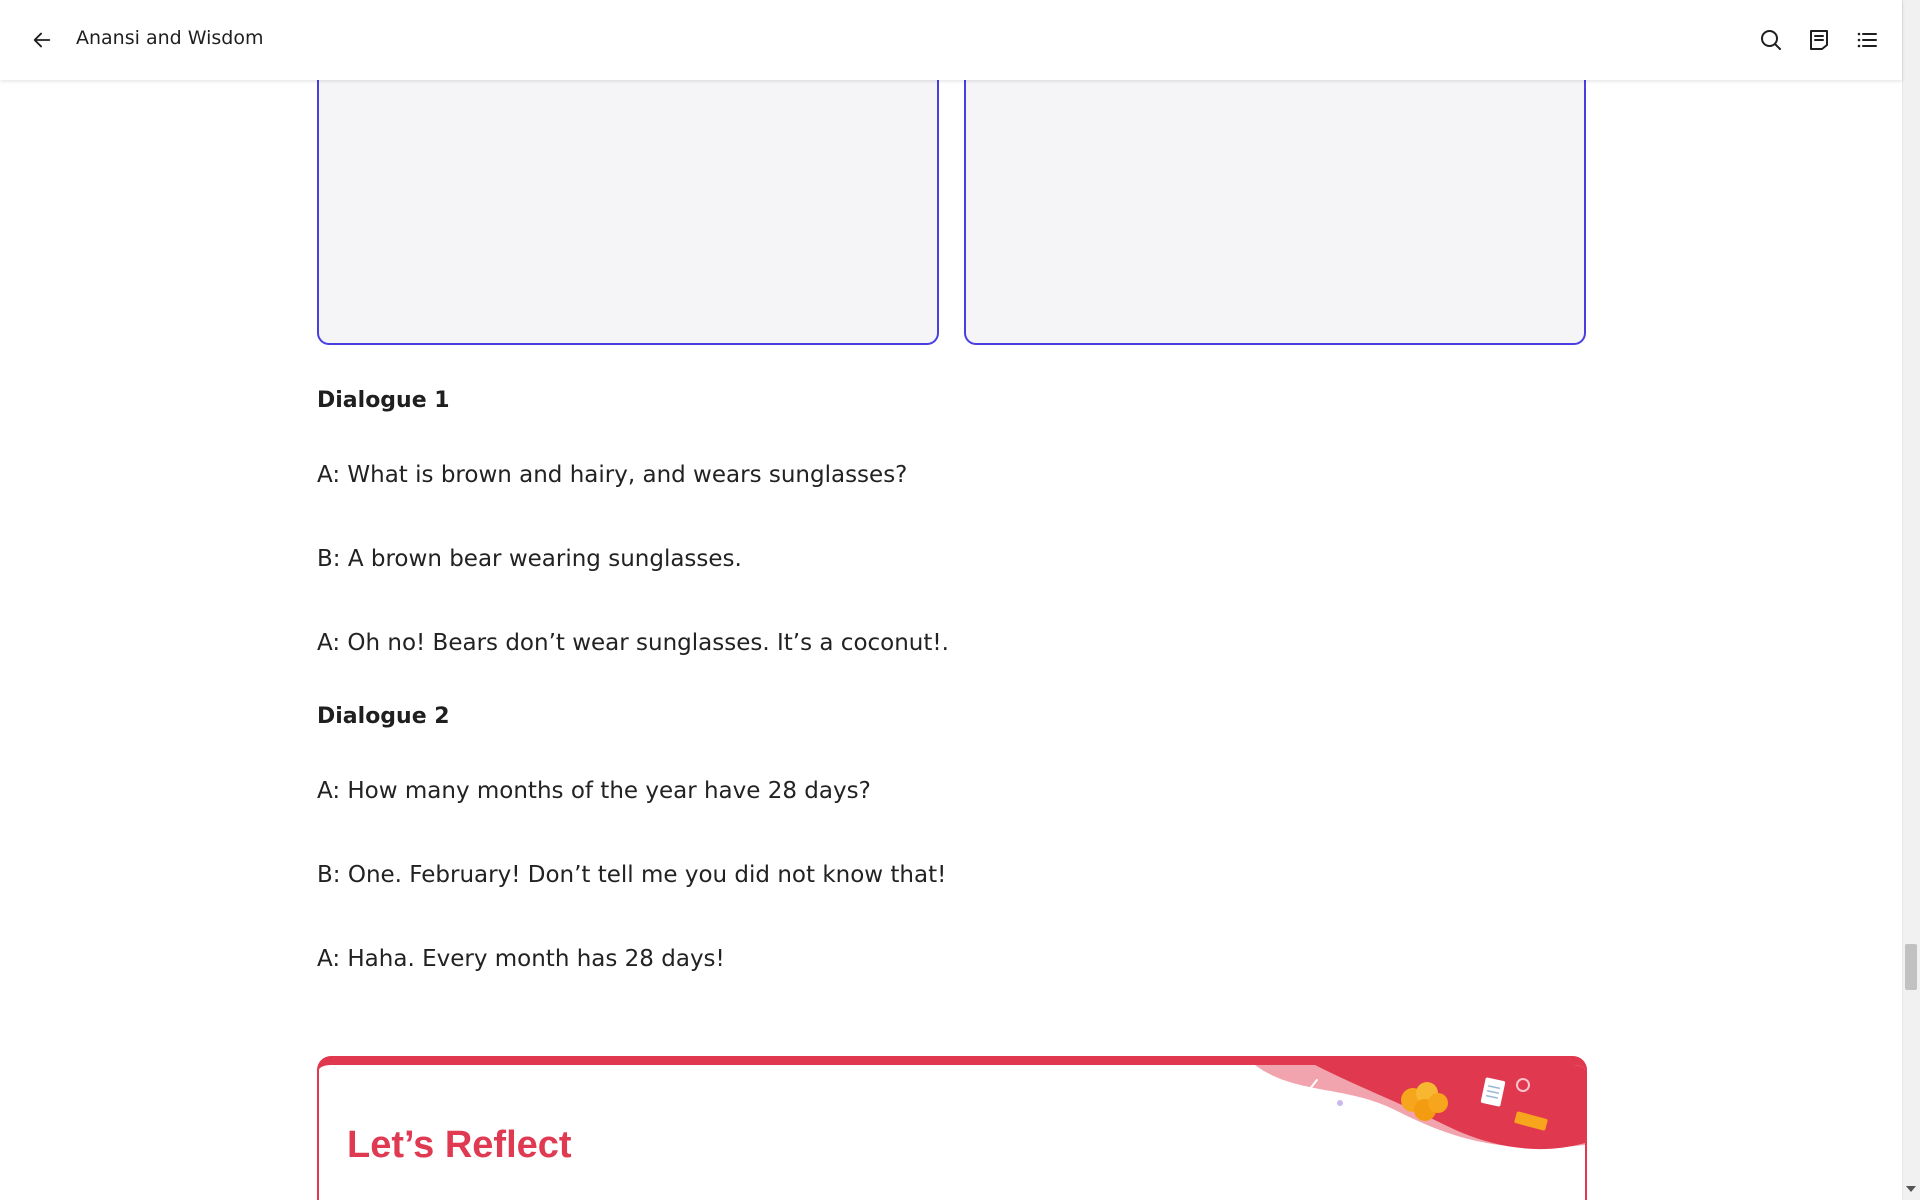  What do you see at coordinates (170, 38) in the screenshot?
I see `book-title: Anansi and Wisdom` at bounding box center [170, 38].